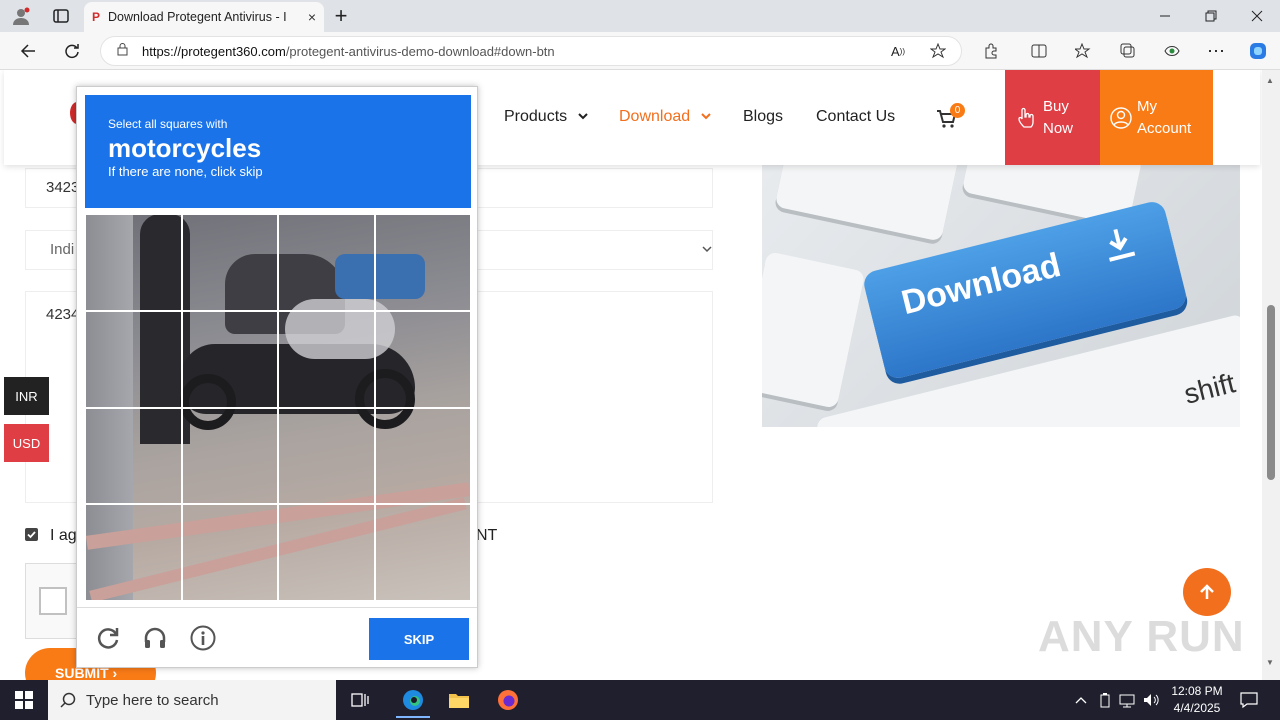 This screenshot has width=1280, height=720. Describe the element at coordinates (1039, 51) in the screenshot. I see `split-screen-icon` at that location.